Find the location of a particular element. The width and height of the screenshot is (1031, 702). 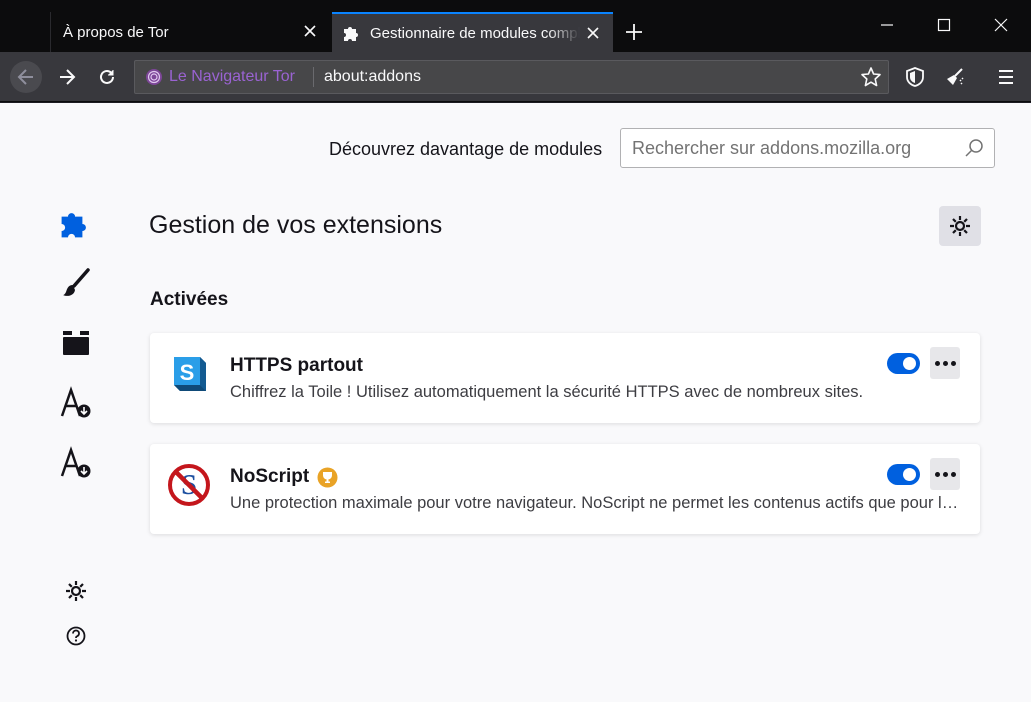

identity-label: Le Navigateur Tor is located at coordinates (232, 76).